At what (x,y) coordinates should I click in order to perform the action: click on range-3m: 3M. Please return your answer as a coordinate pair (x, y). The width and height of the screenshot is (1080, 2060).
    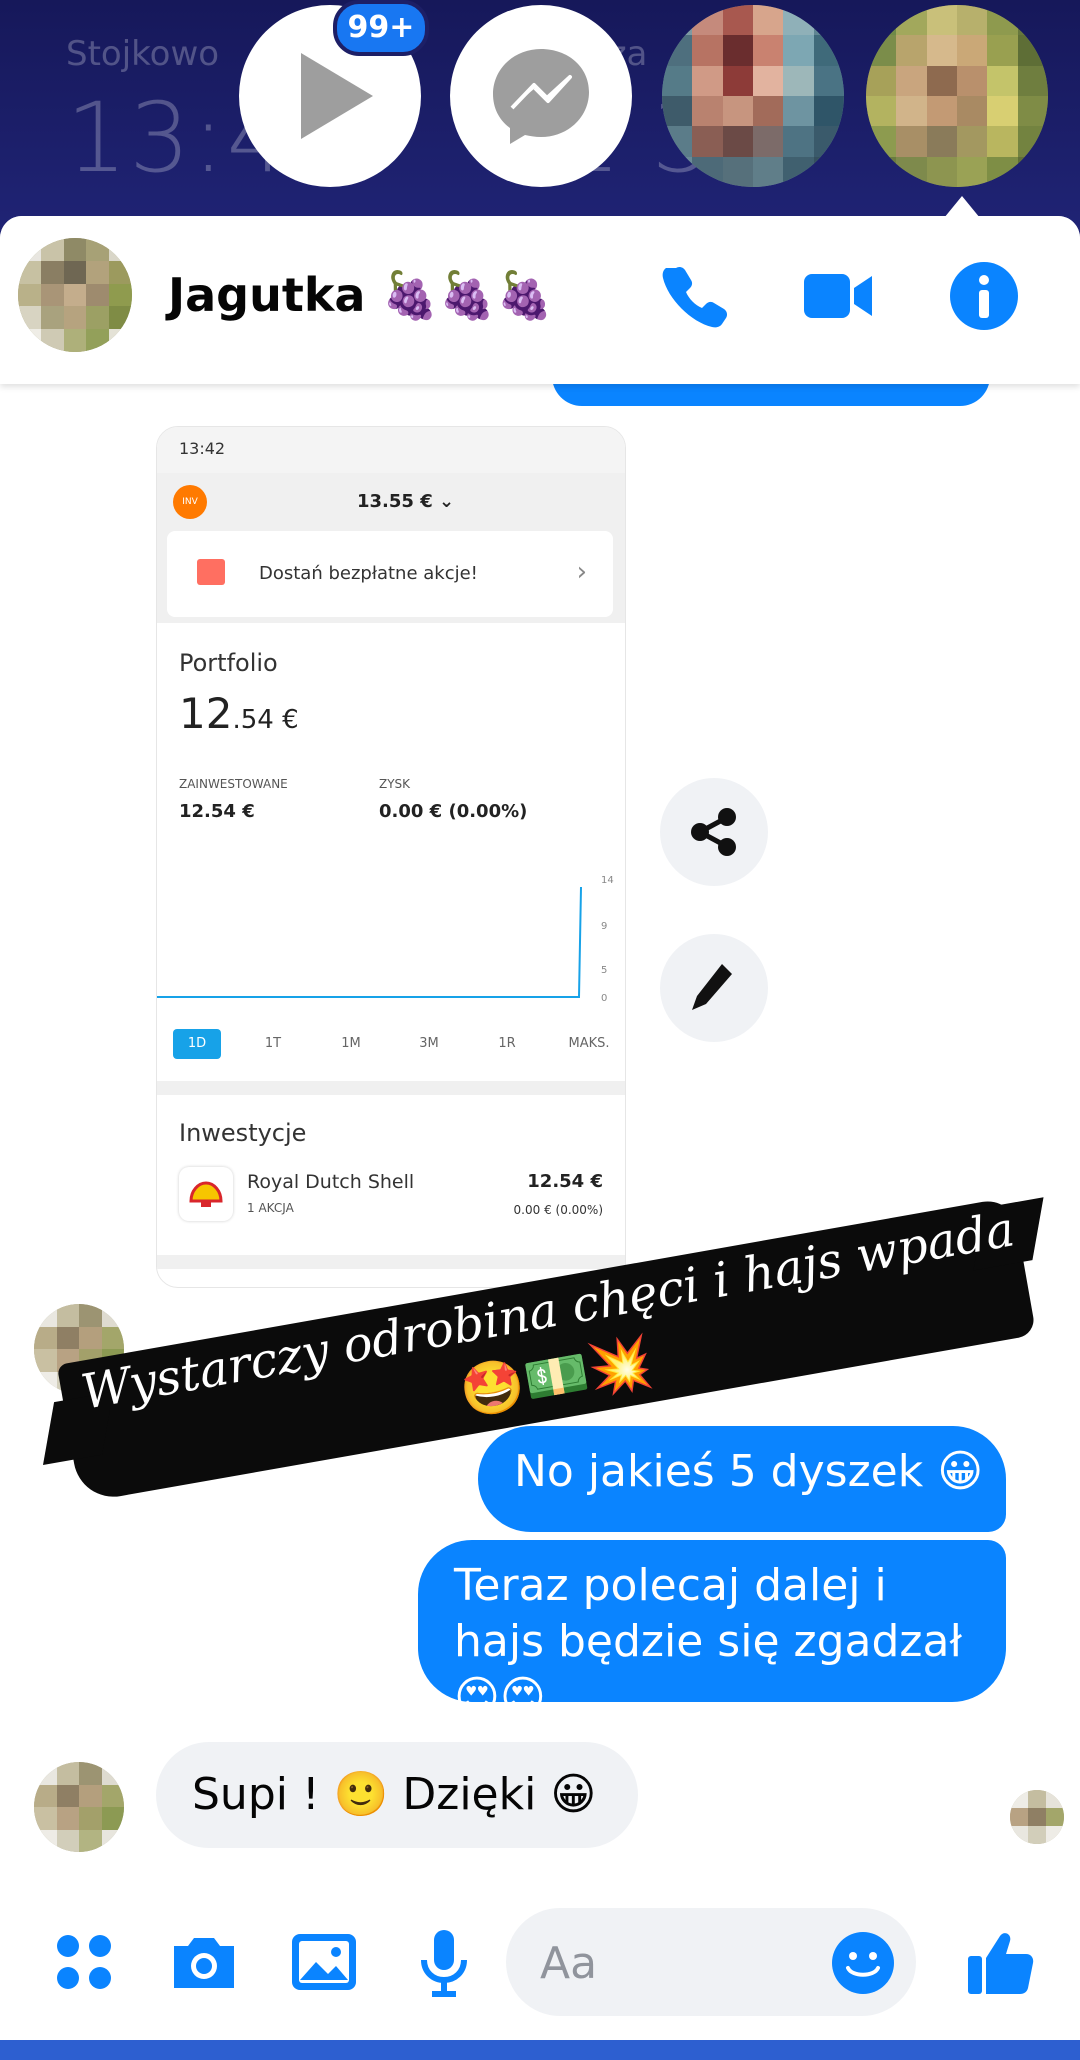
    Looking at the image, I should click on (429, 1043).